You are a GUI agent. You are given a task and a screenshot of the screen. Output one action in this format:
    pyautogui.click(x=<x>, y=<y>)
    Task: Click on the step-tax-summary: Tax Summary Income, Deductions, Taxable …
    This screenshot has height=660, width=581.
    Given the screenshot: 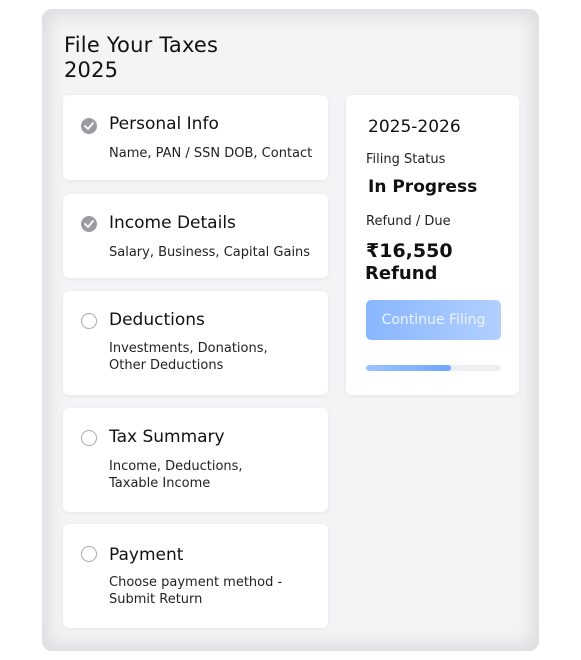 What is the action you would take?
    pyautogui.click(x=195, y=460)
    